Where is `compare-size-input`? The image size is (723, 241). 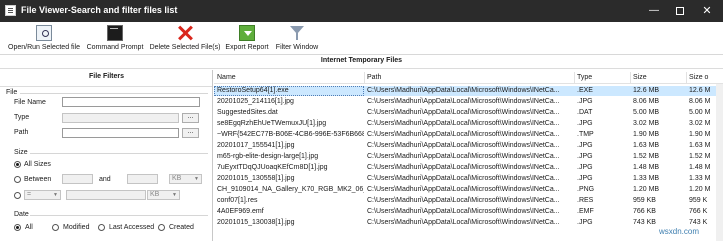
compare-size-input is located at coordinates (106, 195).